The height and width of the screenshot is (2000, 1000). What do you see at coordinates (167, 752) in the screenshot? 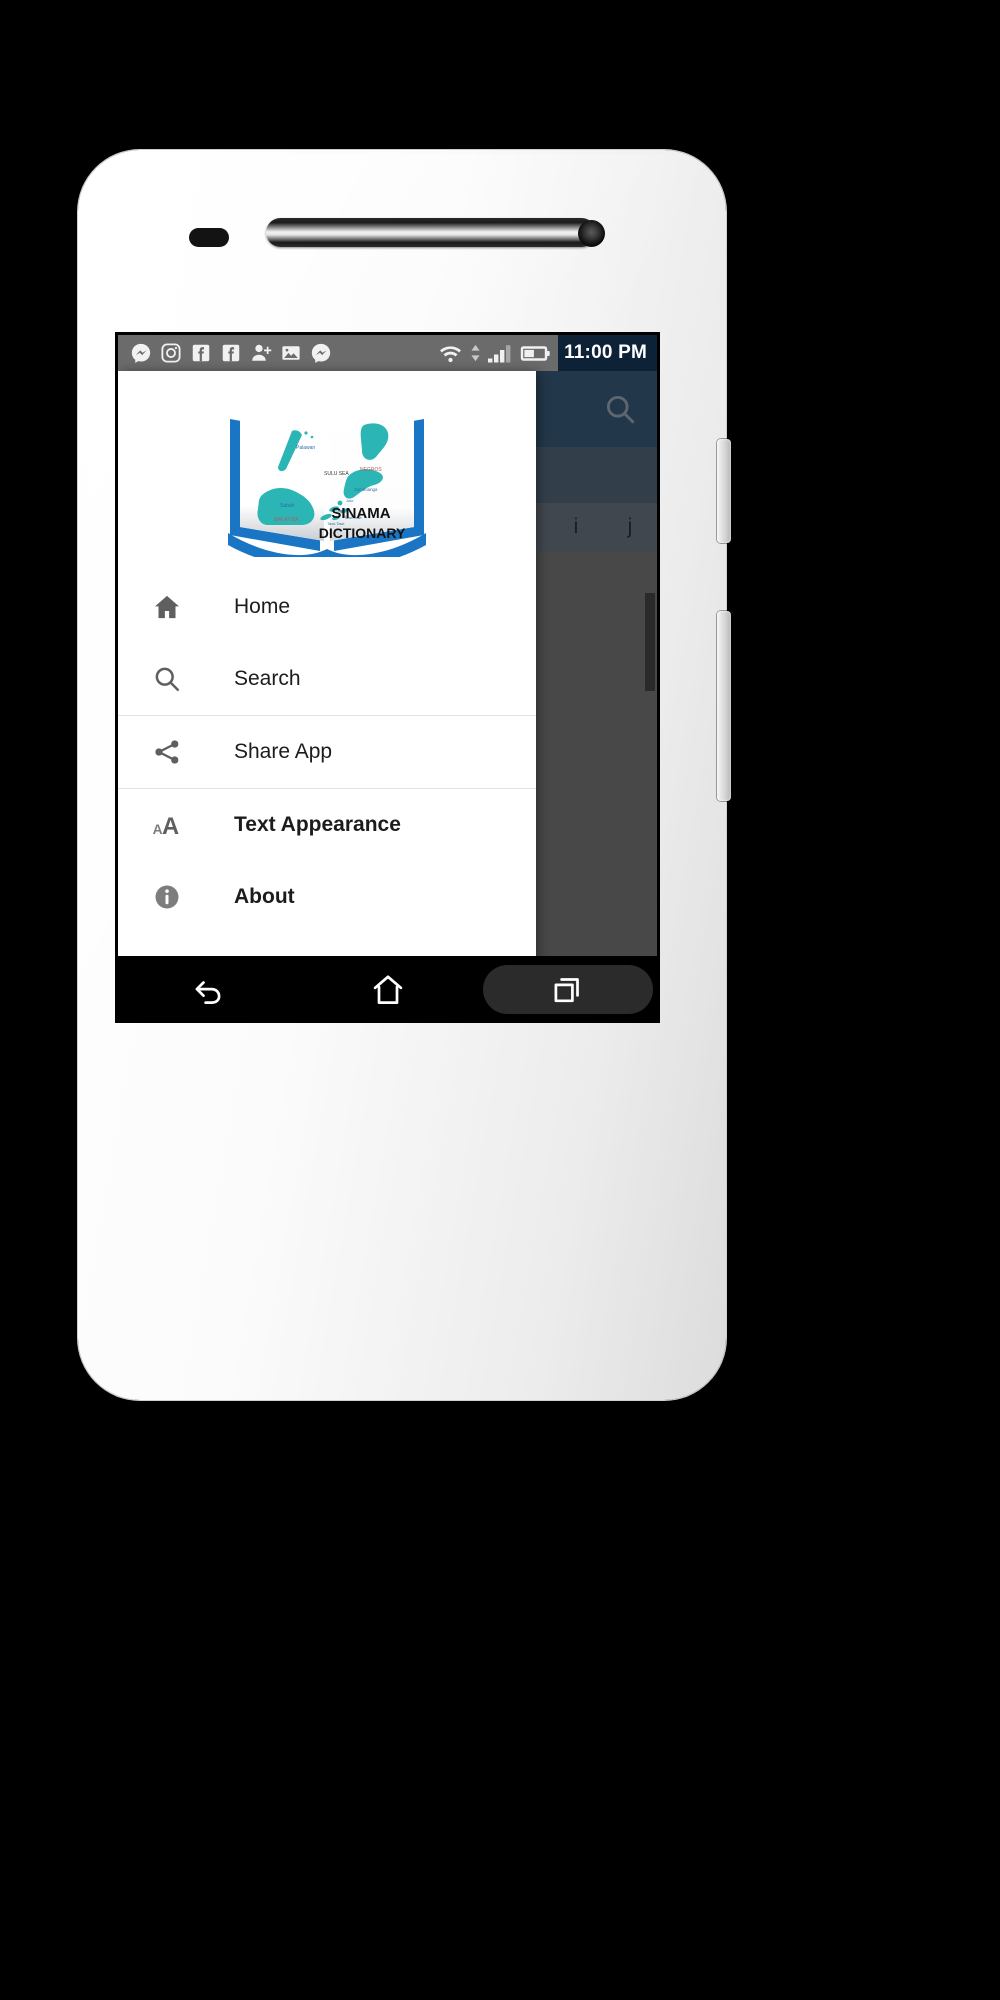
I see `share-icon` at bounding box center [167, 752].